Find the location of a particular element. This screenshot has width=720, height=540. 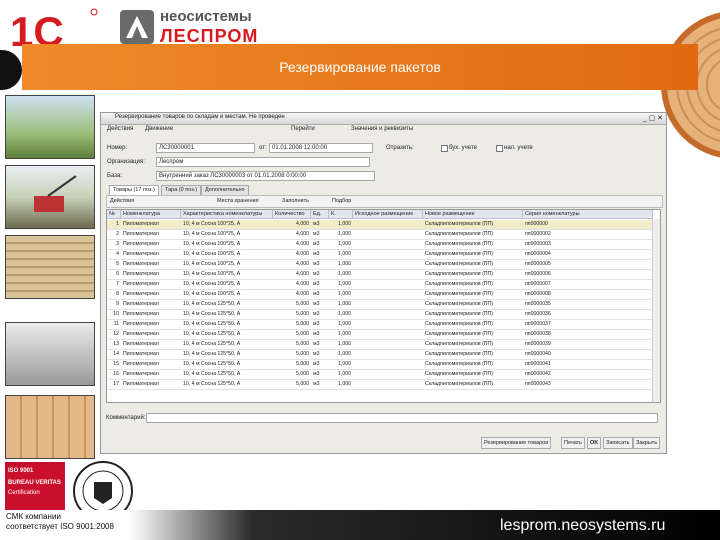

table-scrollbar is located at coordinates (656, 310).